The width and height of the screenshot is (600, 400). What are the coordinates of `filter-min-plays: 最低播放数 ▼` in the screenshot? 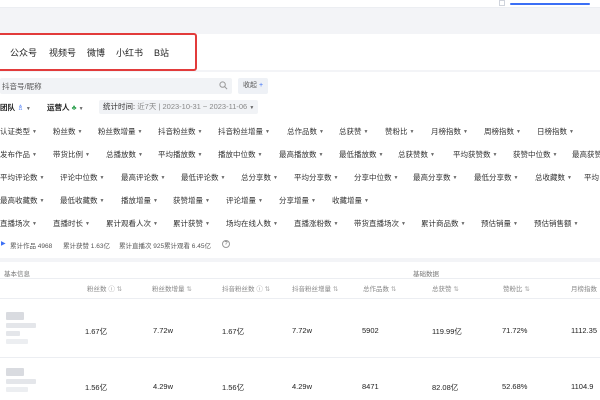 It's located at (361, 154).